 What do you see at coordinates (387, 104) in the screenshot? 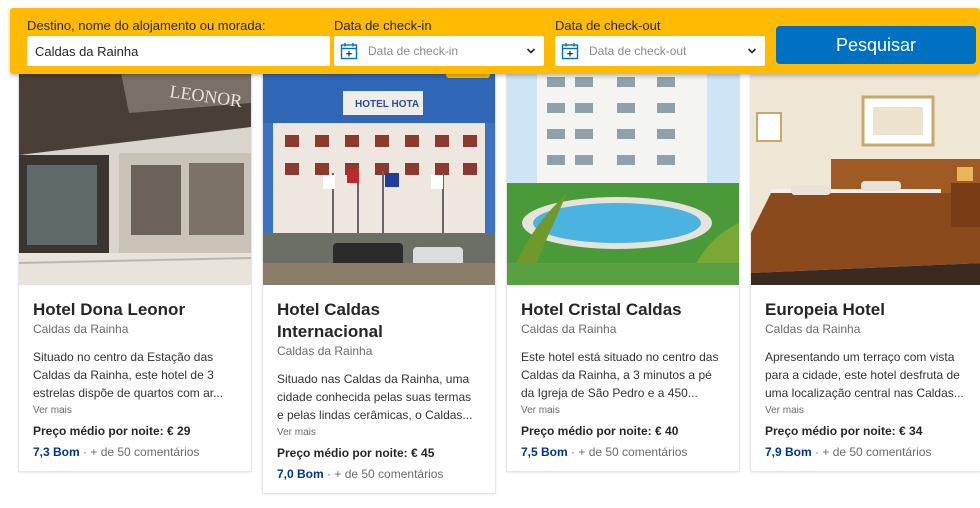
I see `svg-text: HOTEL HOTA` at bounding box center [387, 104].